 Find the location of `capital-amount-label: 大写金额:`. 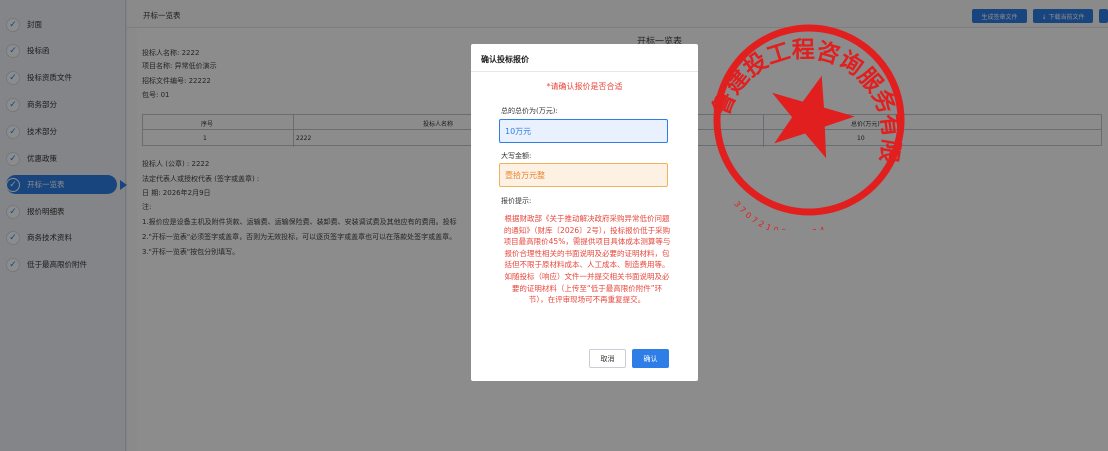

capital-amount-label: 大写金额: is located at coordinates (516, 156).